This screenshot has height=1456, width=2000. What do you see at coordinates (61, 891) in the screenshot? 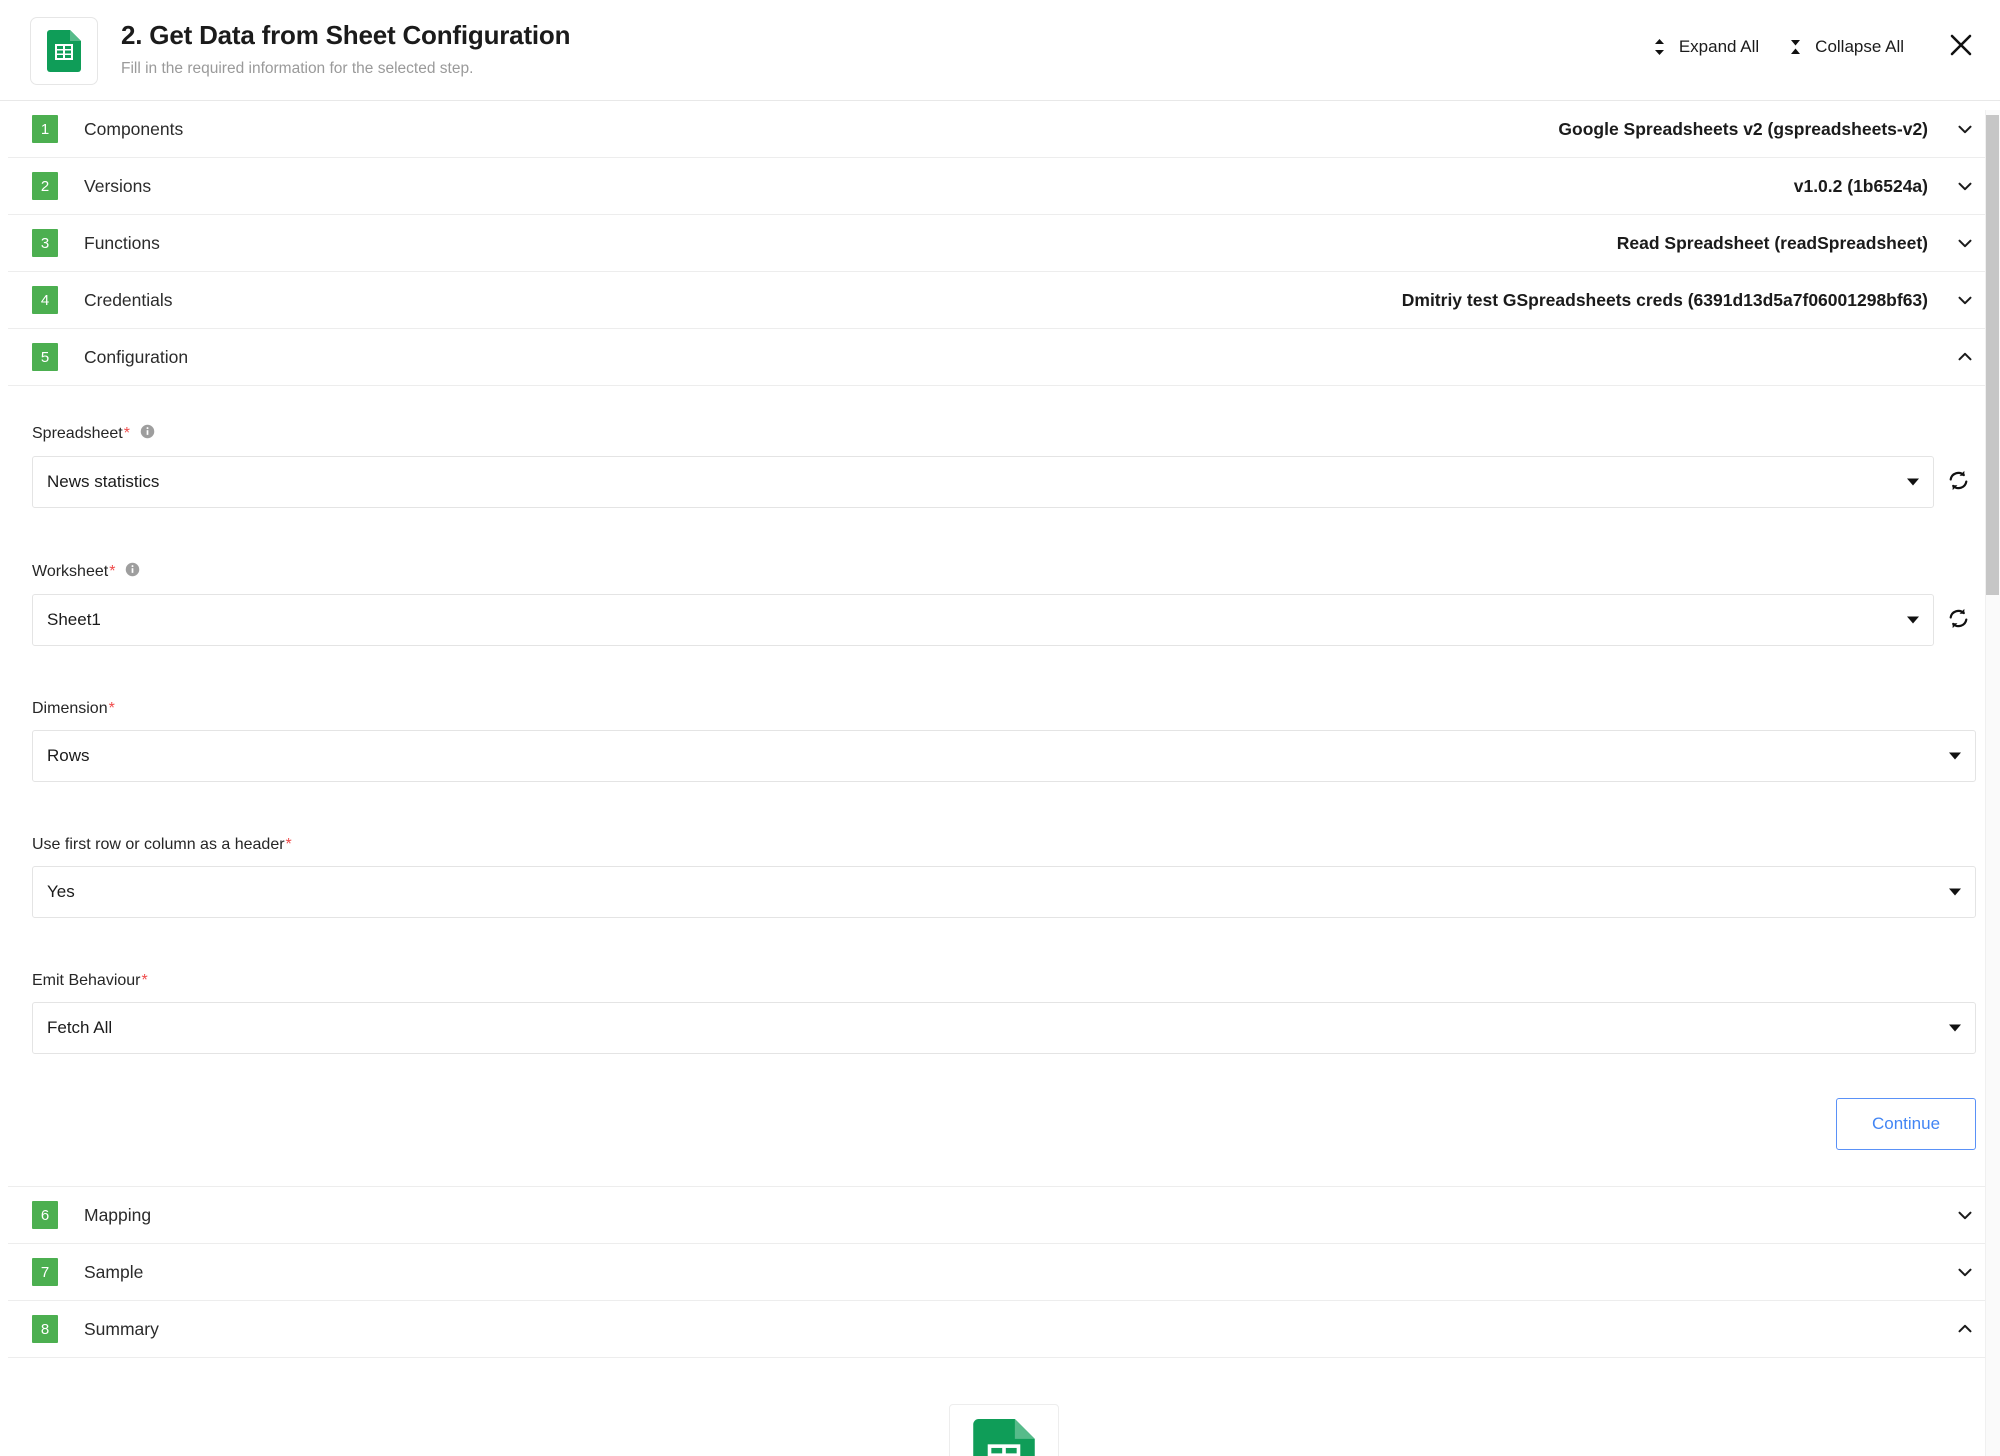
I see `use-header-value: Yes` at bounding box center [61, 891].